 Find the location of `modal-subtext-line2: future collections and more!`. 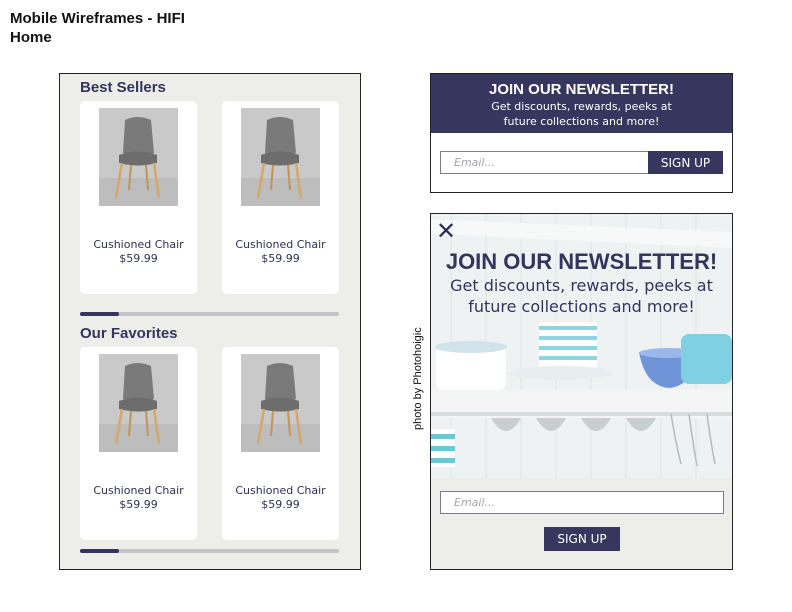

modal-subtext-line2: future collections and more! is located at coordinates (581, 306).